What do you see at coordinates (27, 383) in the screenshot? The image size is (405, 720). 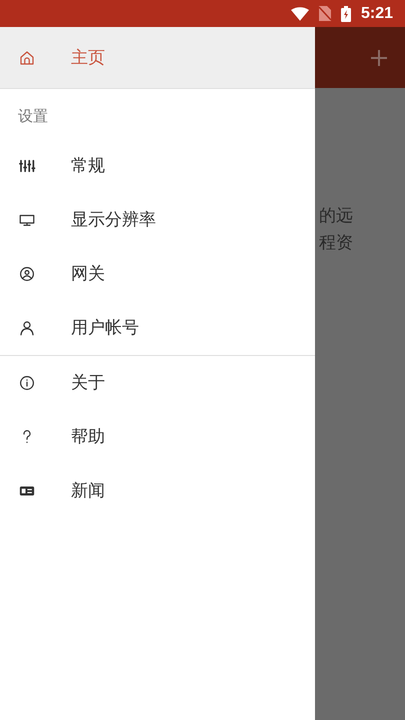 I see `info-icon` at bounding box center [27, 383].